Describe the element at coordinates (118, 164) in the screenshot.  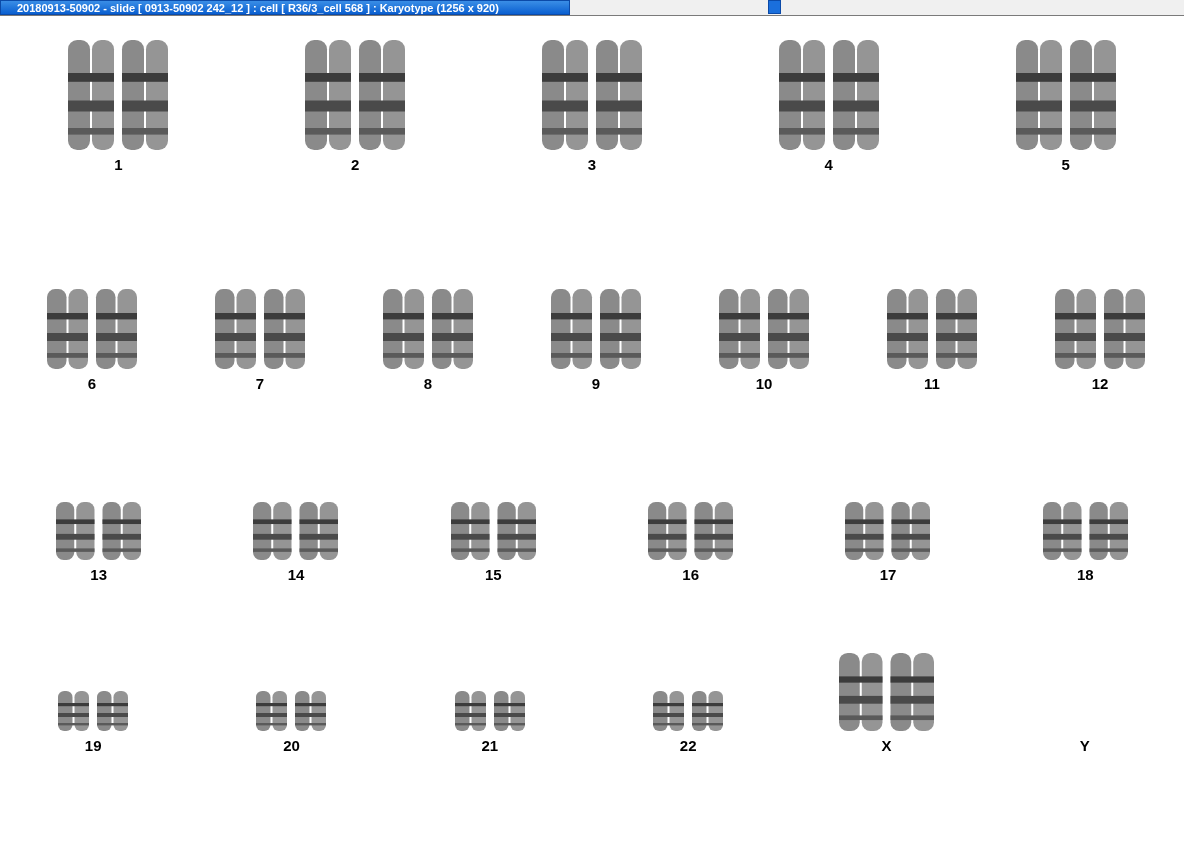
I see `chromosome-label: 1` at that location.